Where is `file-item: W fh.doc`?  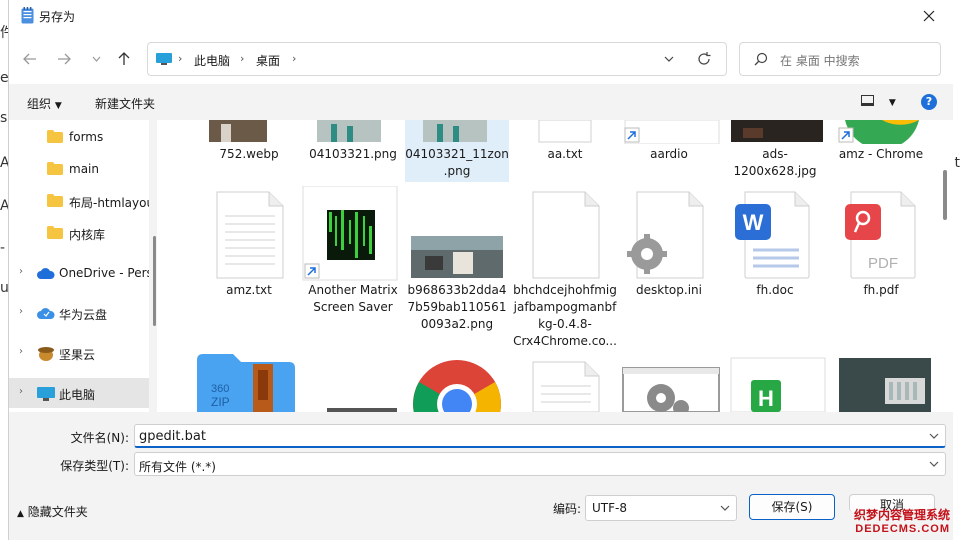
file-item: W fh.doc is located at coordinates (775, 250).